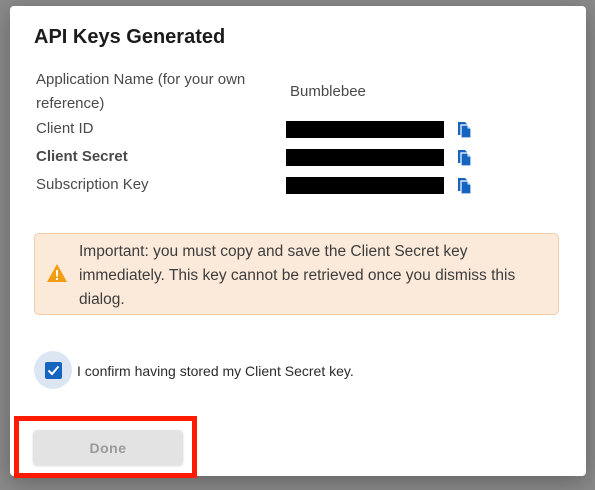  I want to click on client-secret-row: Client Secret, so click(296, 157).